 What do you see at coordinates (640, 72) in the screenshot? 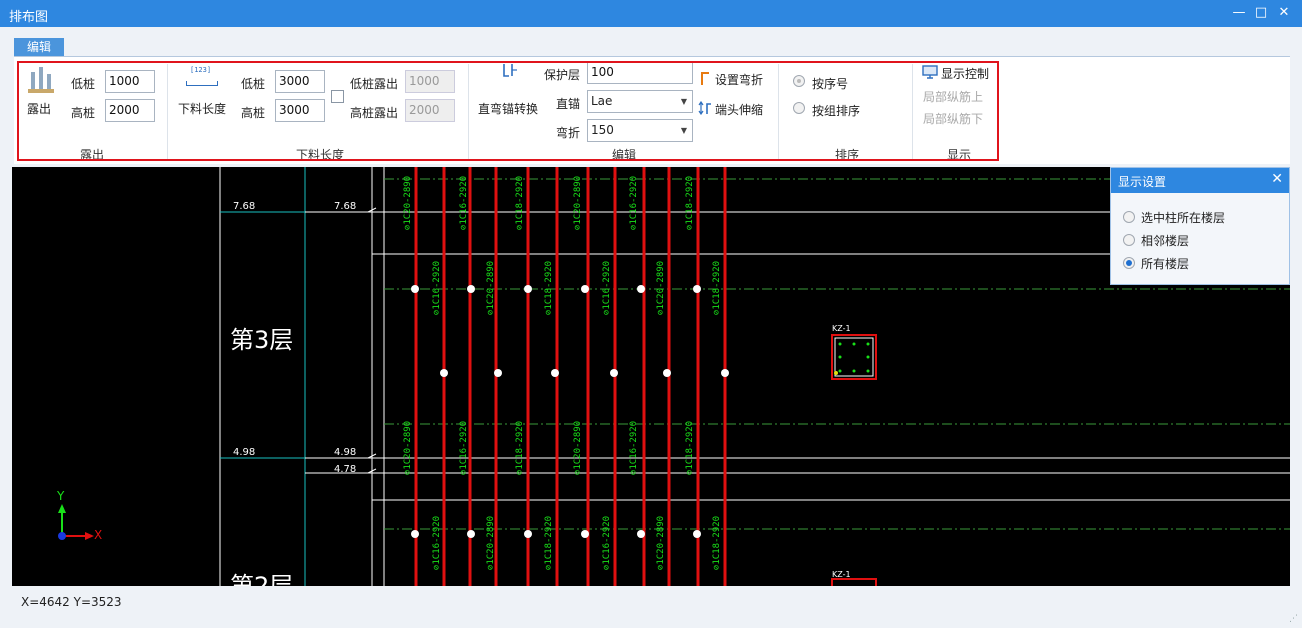
I see `cover-input: 100` at bounding box center [640, 72].